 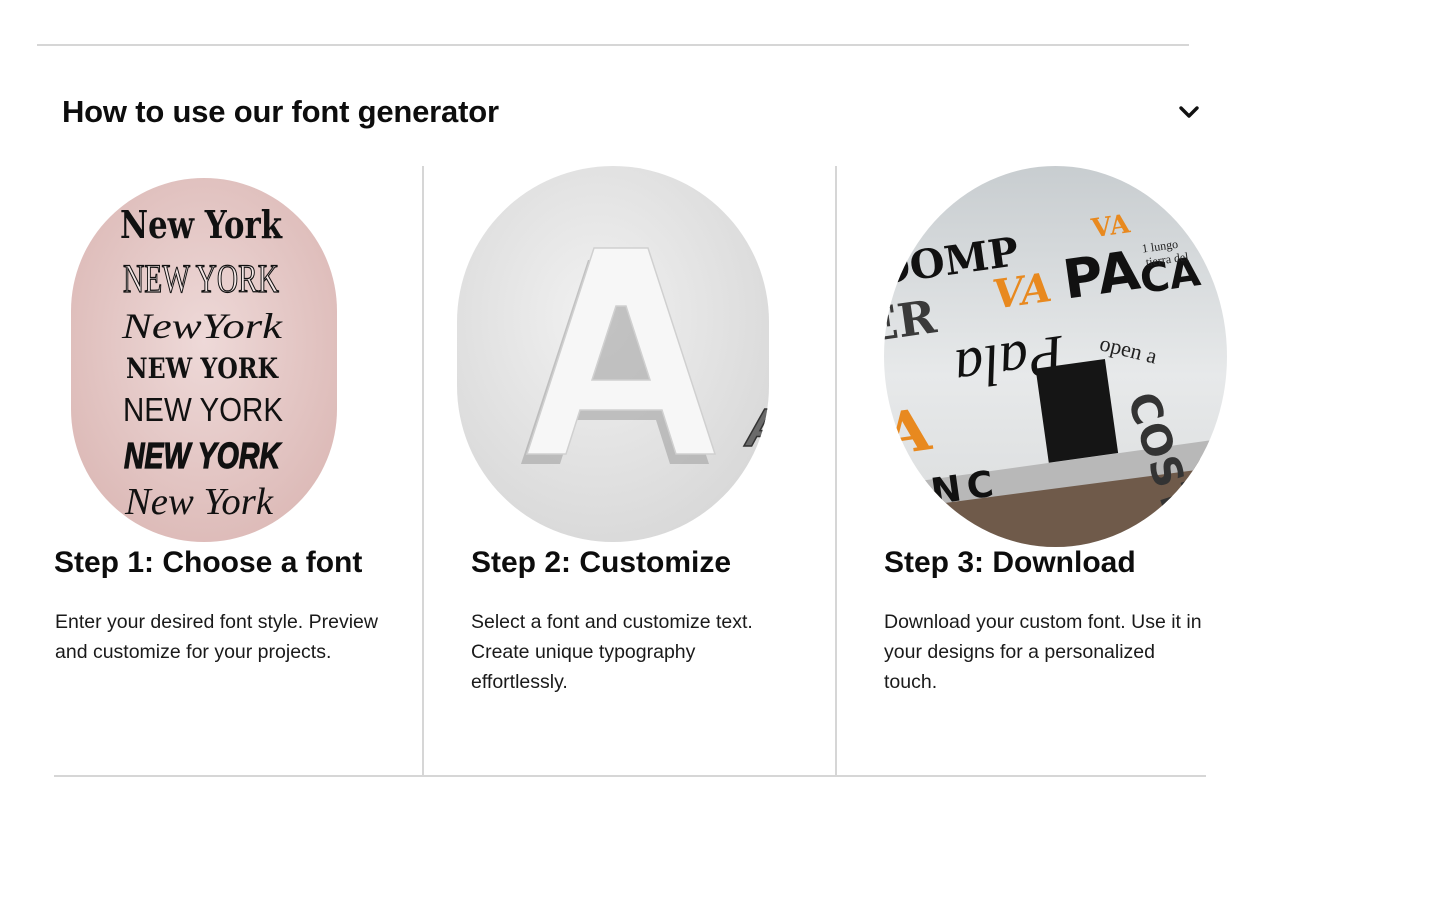 What do you see at coordinates (1189, 112) in the screenshot?
I see `chevron-down-icon` at bounding box center [1189, 112].